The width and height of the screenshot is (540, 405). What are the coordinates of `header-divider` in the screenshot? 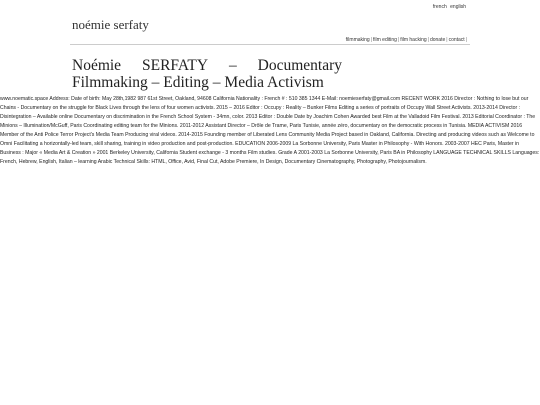 It's located at (270, 44).